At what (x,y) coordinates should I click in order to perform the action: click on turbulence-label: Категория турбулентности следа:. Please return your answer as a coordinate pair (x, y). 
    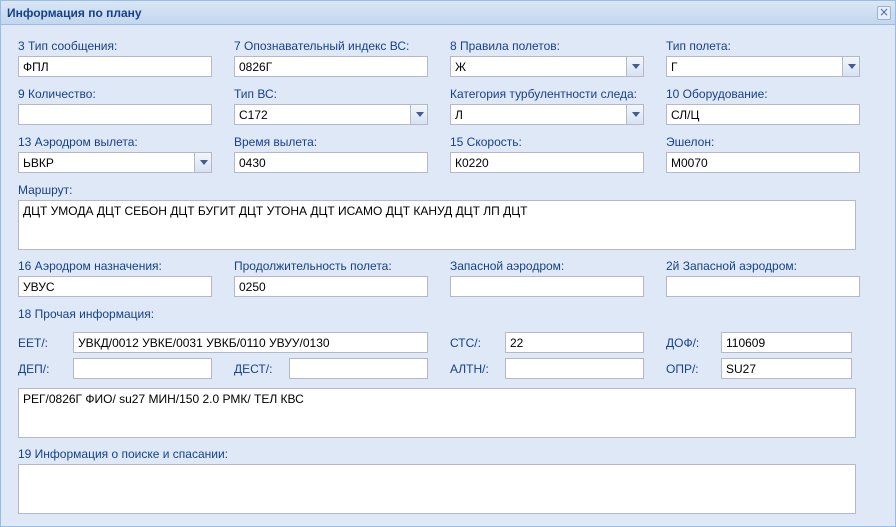
    Looking at the image, I should click on (544, 94).